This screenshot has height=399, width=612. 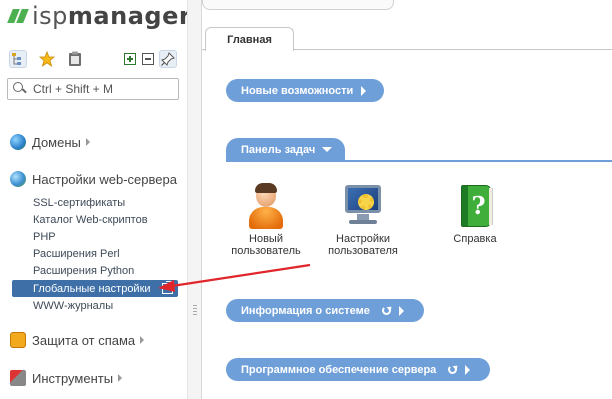 What do you see at coordinates (194, 199) in the screenshot?
I see `panel-splitter` at bounding box center [194, 199].